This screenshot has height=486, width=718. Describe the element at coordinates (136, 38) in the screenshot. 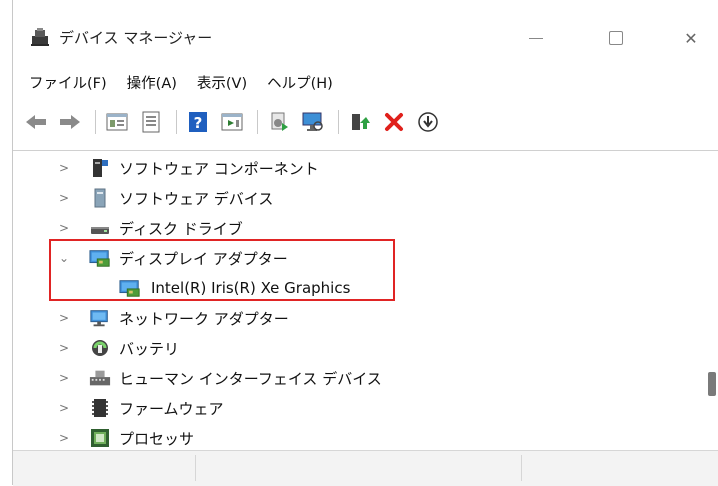

I see `window-title: デバイス マネージャー` at that location.